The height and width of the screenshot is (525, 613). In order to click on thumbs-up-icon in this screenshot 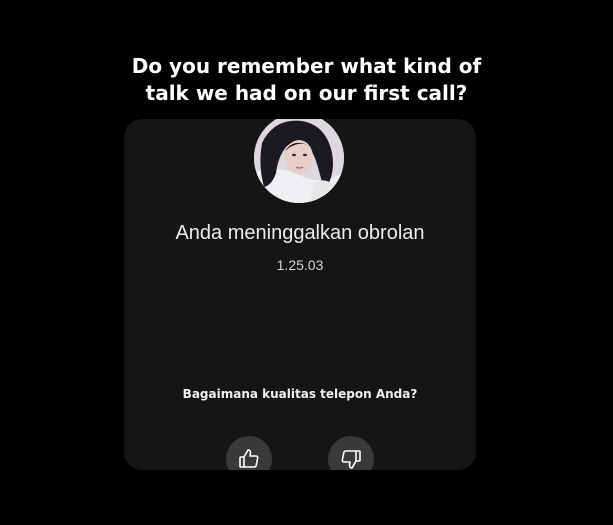, I will do `click(249, 458)`.